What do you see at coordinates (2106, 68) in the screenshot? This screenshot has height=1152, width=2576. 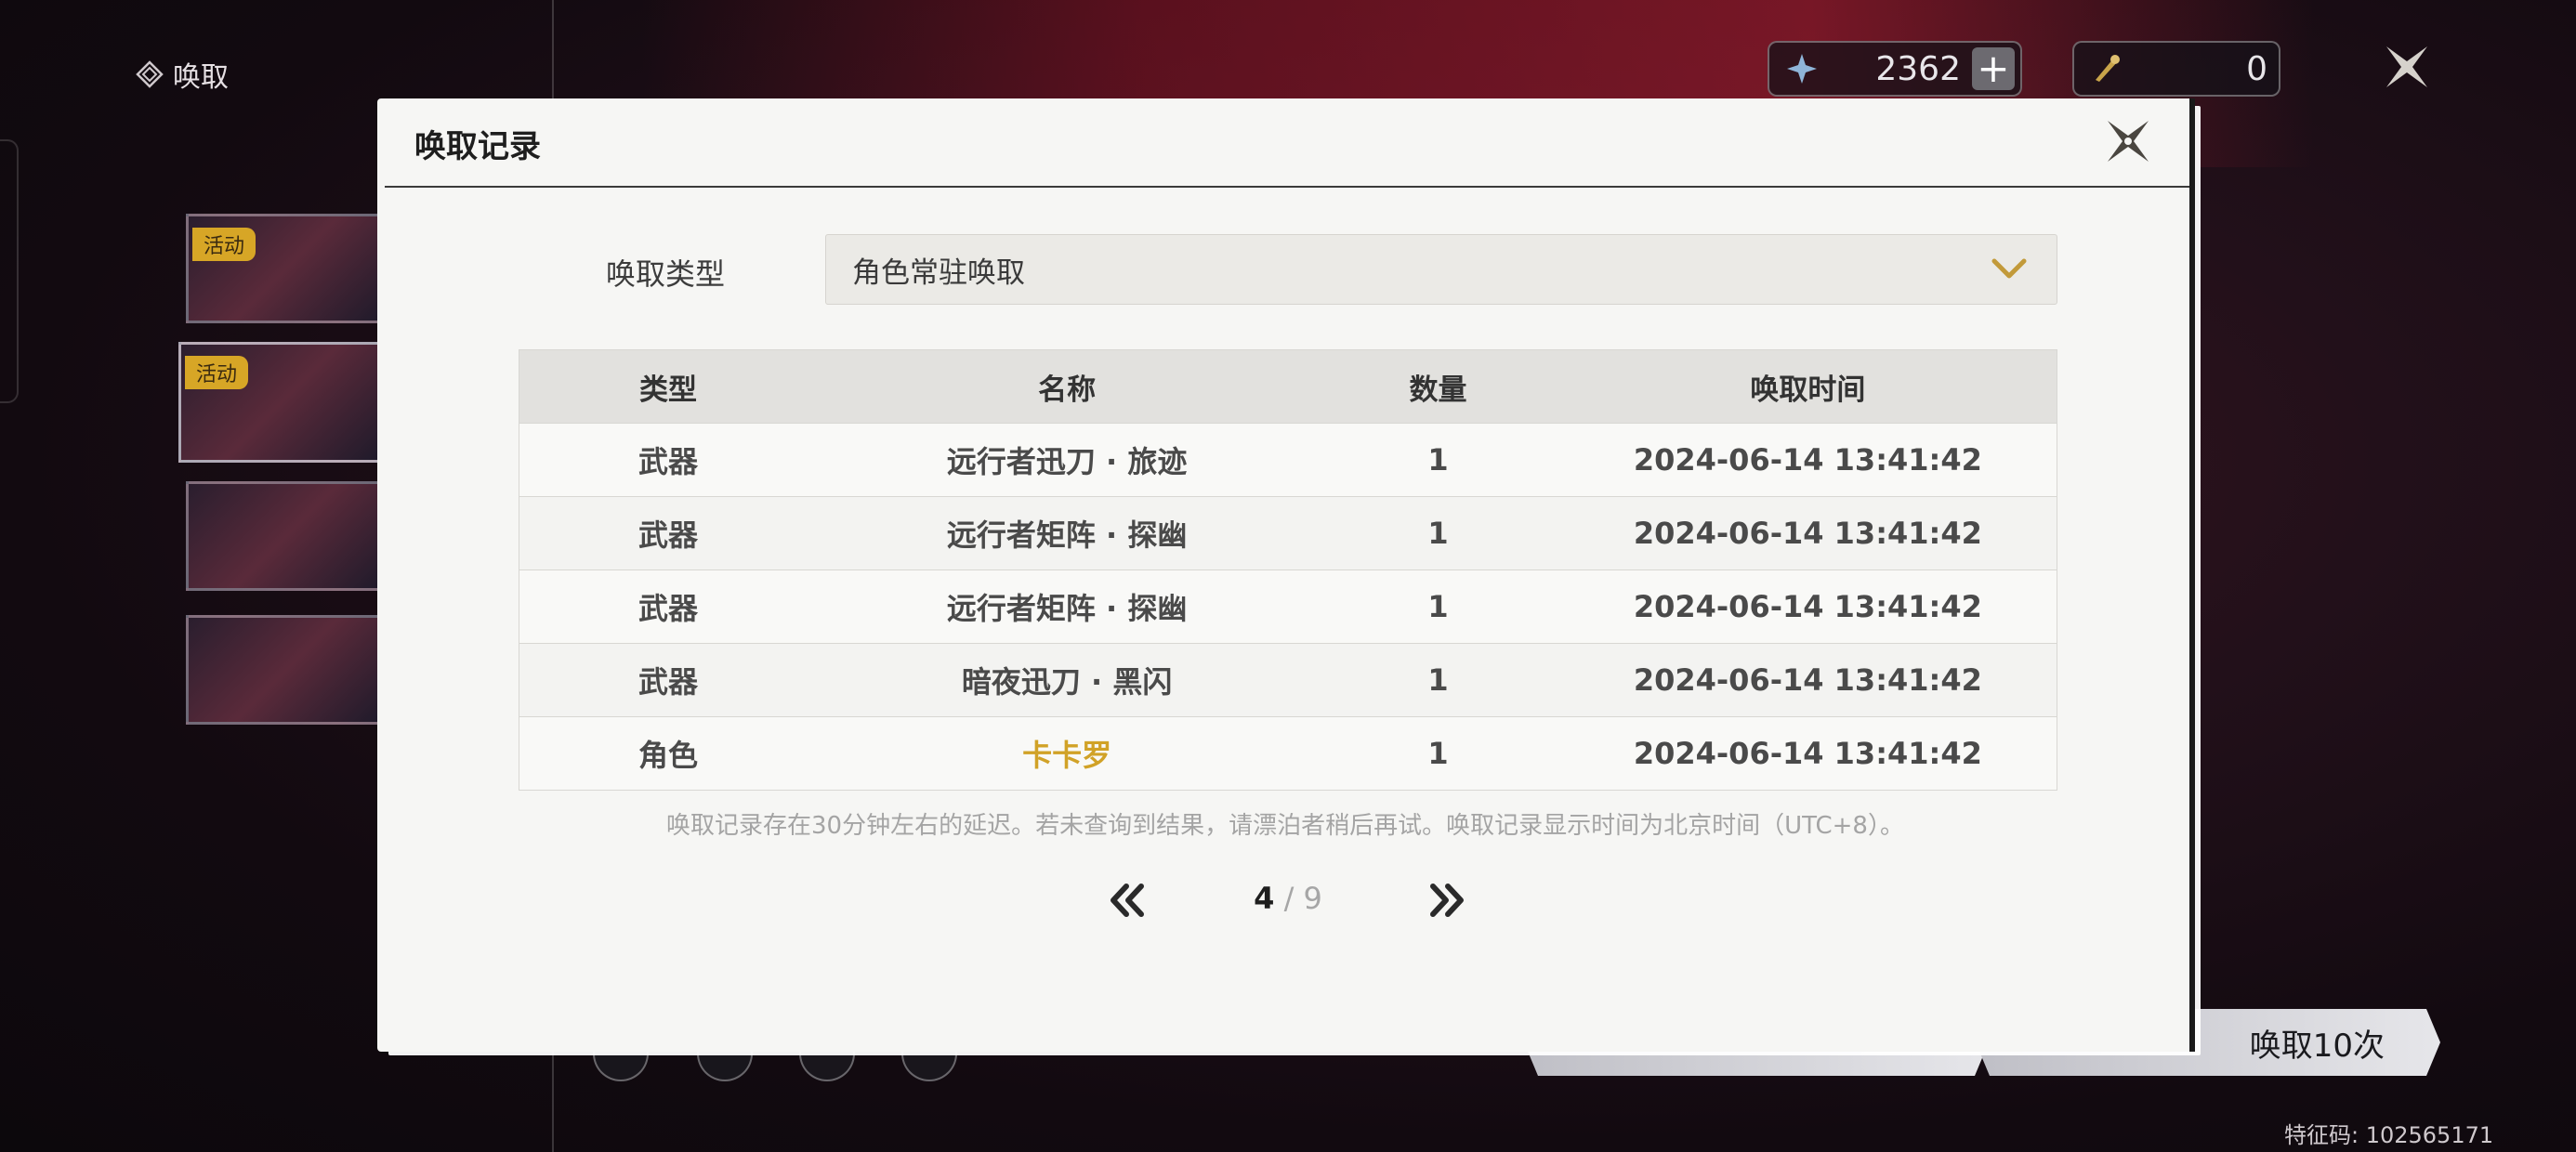 I see `tide-icon` at bounding box center [2106, 68].